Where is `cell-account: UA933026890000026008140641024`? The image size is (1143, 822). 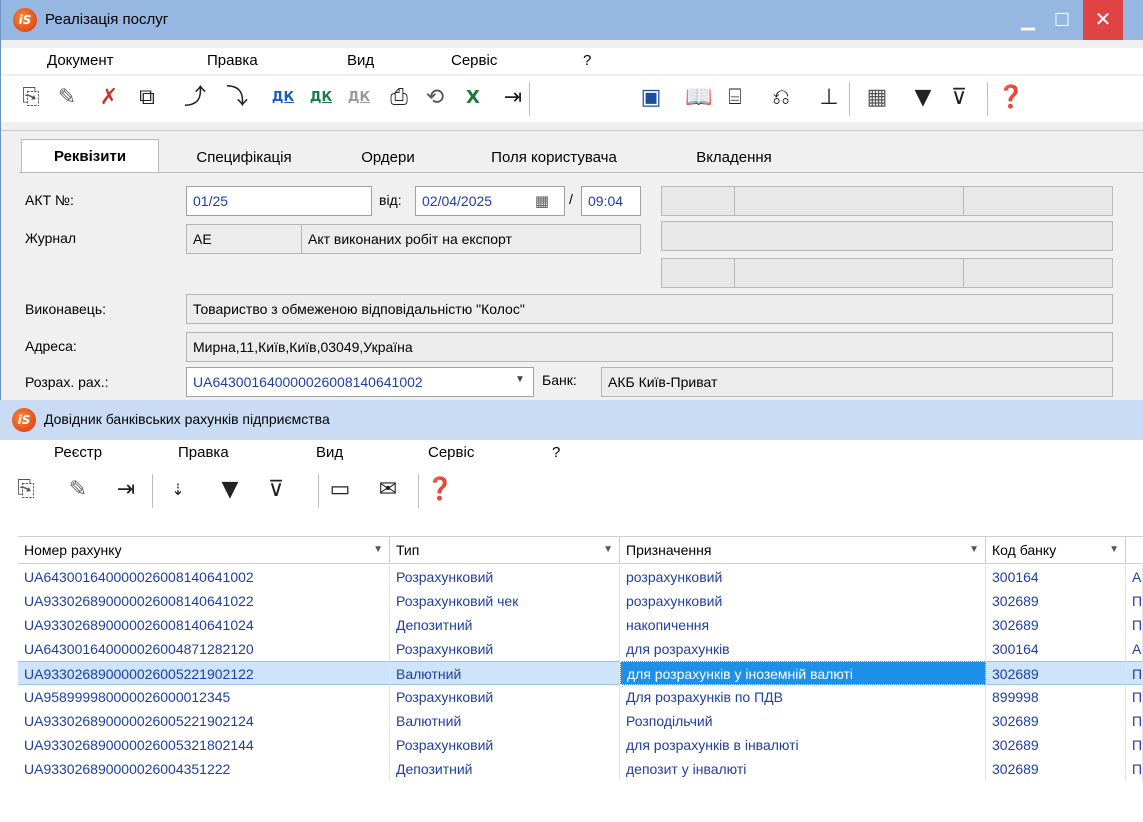
cell-account: UA933026890000026008140641024 is located at coordinates (204, 625).